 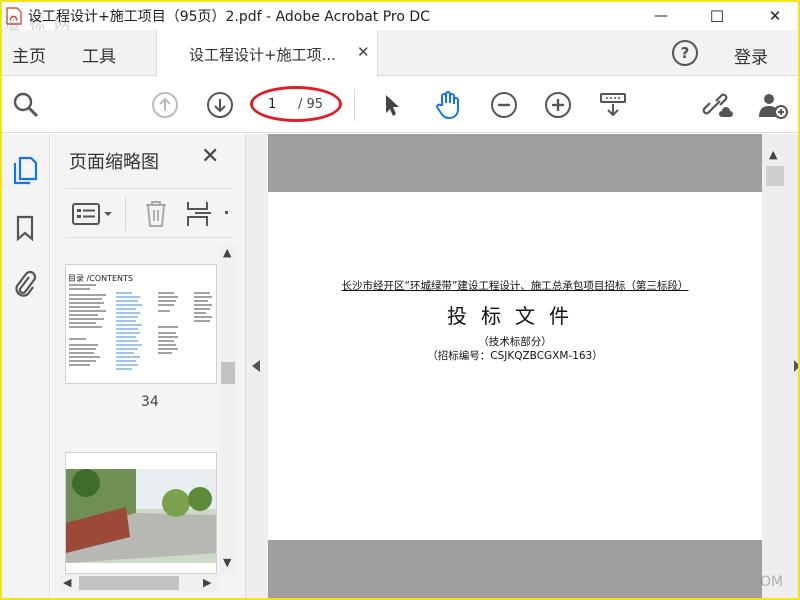 I want to click on main-toolbar: 1 / 95, so click(x=400, y=105).